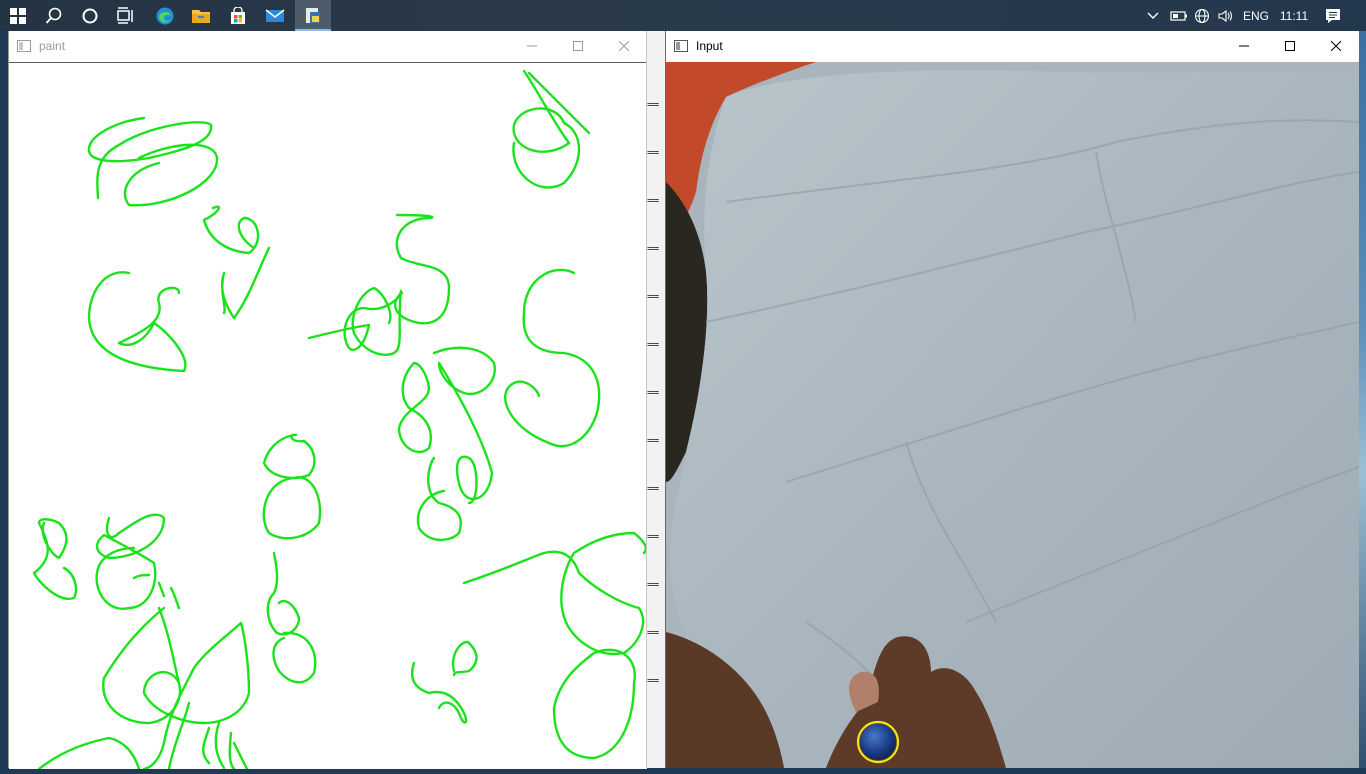 This screenshot has width=1366, height=774. What do you see at coordinates (18, 15) in the screenshot?
I see `windows-start-icon` at bounding box center [18, 15].